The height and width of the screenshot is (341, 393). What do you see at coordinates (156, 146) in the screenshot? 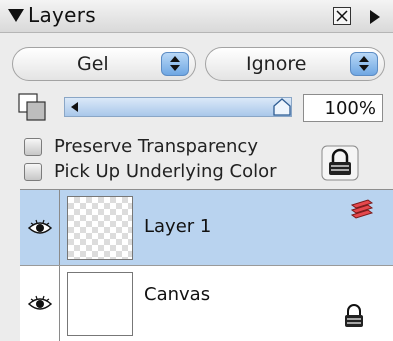
I see `preserve-transparency-label: Preserve Transparency` at bounding box center [156, 146].